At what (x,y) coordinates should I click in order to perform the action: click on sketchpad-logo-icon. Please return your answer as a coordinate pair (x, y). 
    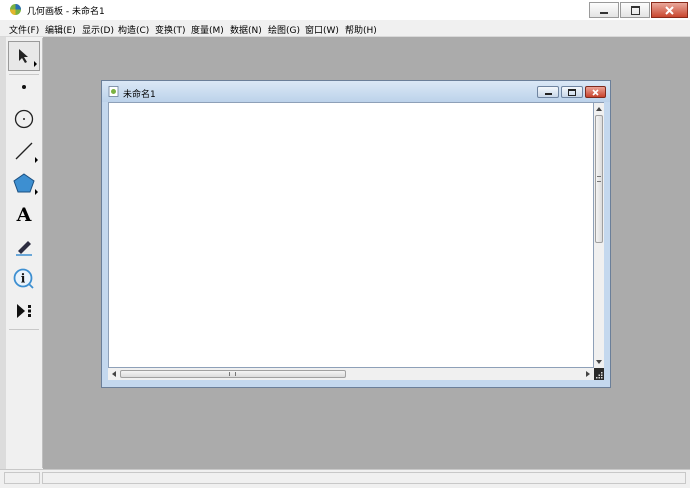
    Looking at the image, I should click on (15, 9).